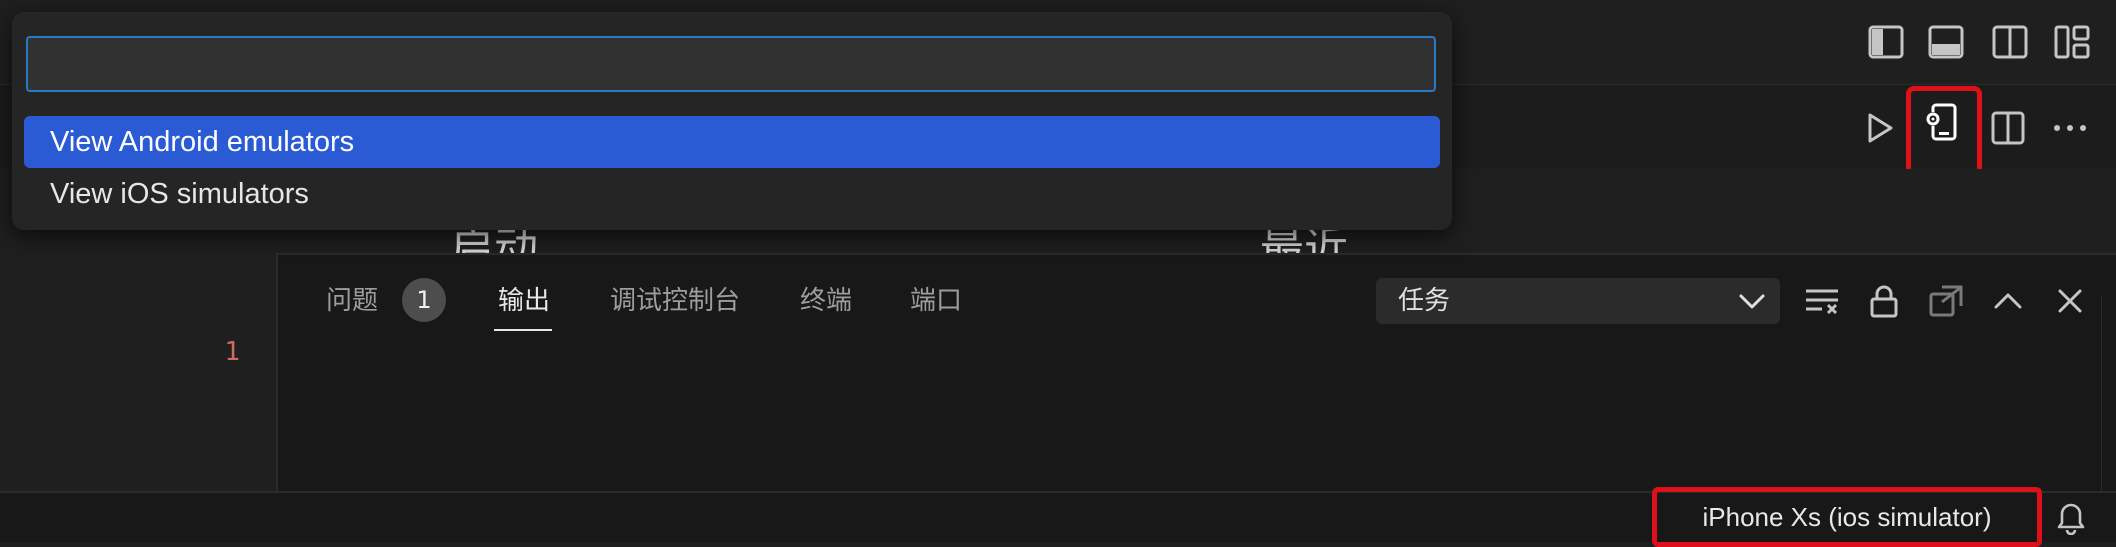 The image size is (2116, 547). What do you see at coordinates (1946, 42) in the screenshot?
I see `toggle-panel-icon` at bounding box center [1946, 42].